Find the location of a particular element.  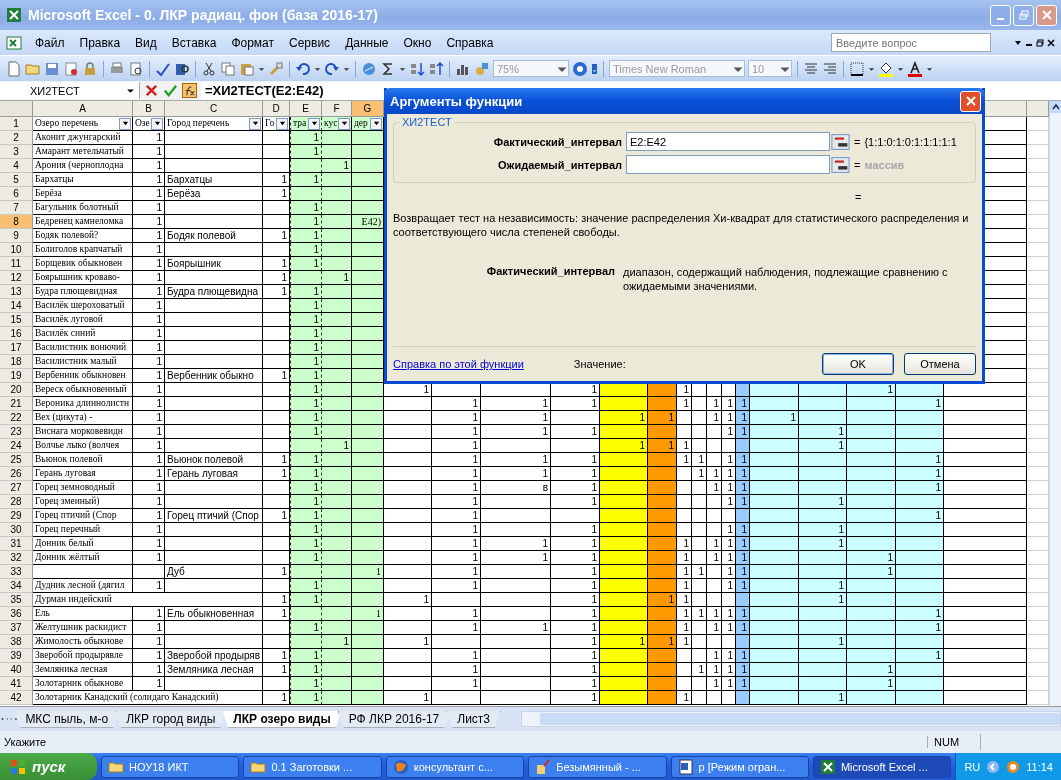

table-cell: Зверобой продыряв is located at coordinates (214, 656).